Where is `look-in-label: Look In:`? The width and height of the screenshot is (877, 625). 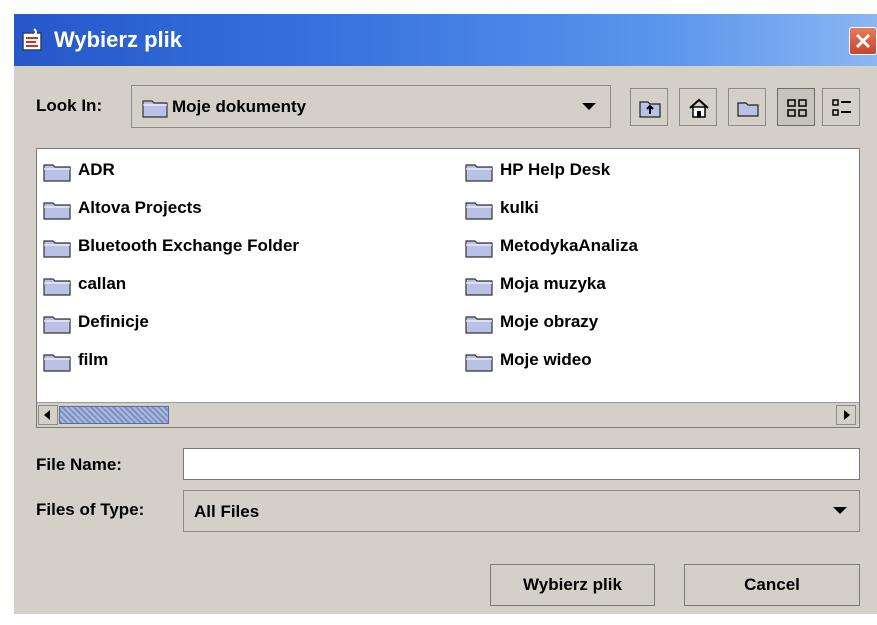
look-in-label: Look In: is located at coordinates (69, 105).